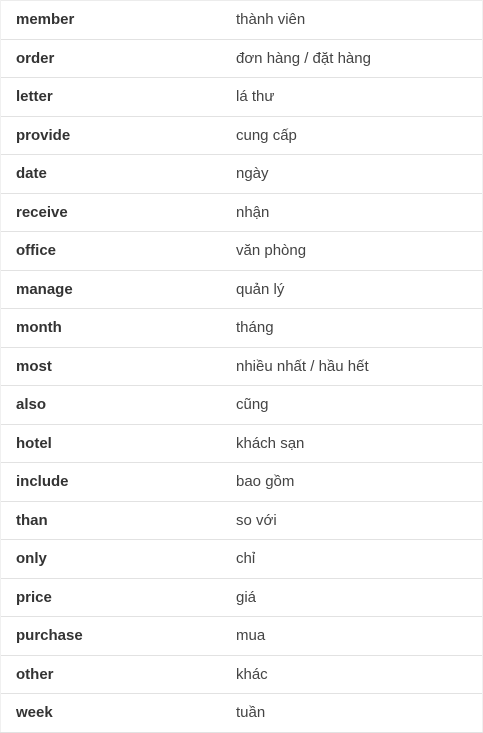 The height and width of the screenshot is (733, 483). What do you see at coordinates (110, 713) in the screenshot?
I see `word-cell: week` at bounding box center [110, 713].